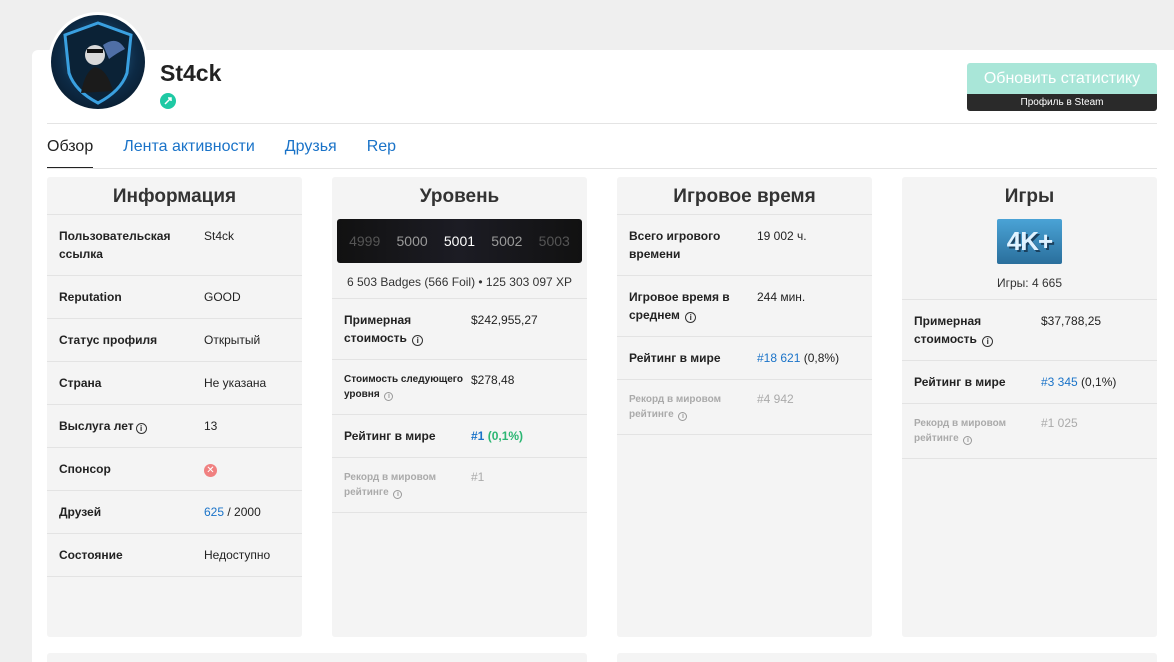 This screenshot has width=1174, height=662. Describe the element at coordinates (675, 407) in the screenshot. I see `playtime-record-label: Рекорд в мировом рейтинге` at that location.